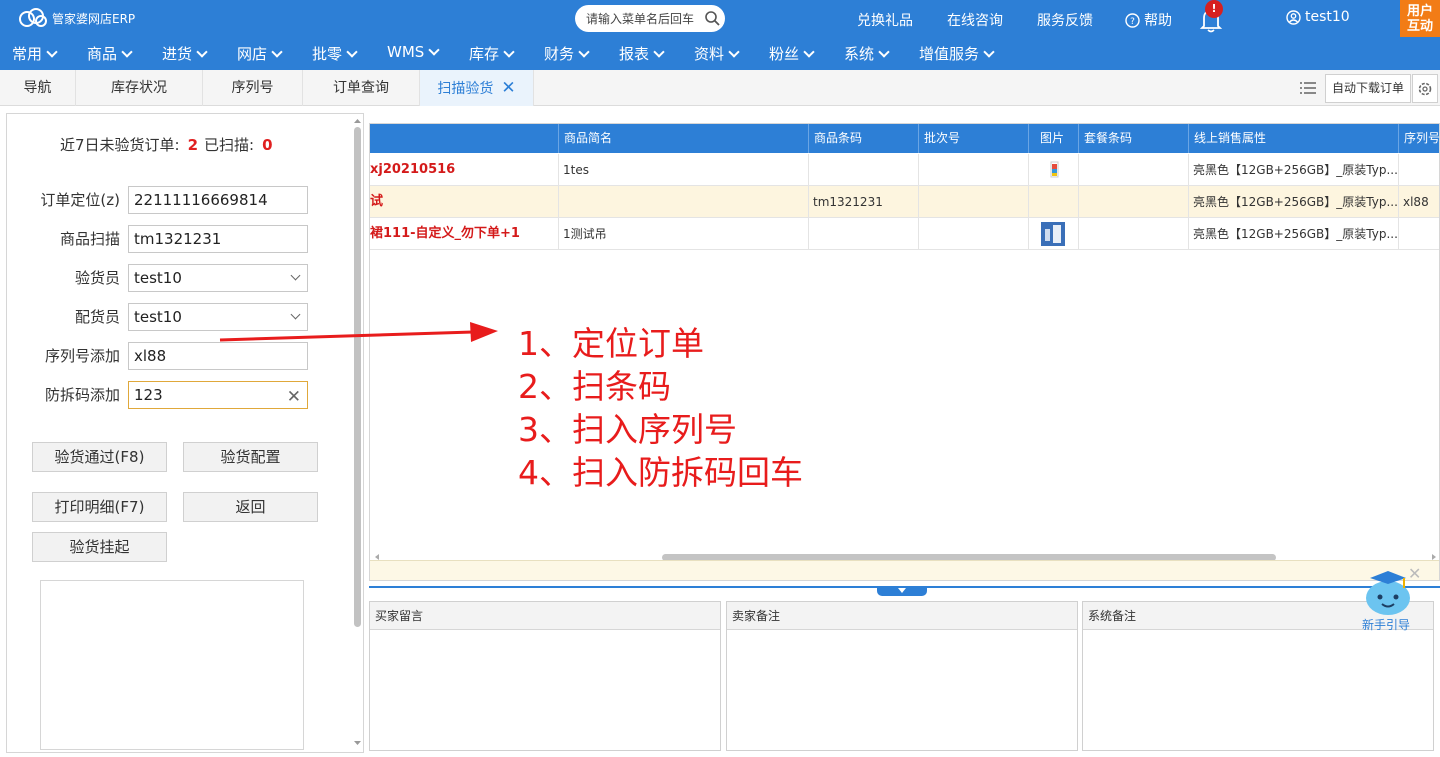 This screenshot has height=757, width=1440. Describe the element at coordinates (464, 202) in the screenshot. I see `cell-name: 试` at that location.